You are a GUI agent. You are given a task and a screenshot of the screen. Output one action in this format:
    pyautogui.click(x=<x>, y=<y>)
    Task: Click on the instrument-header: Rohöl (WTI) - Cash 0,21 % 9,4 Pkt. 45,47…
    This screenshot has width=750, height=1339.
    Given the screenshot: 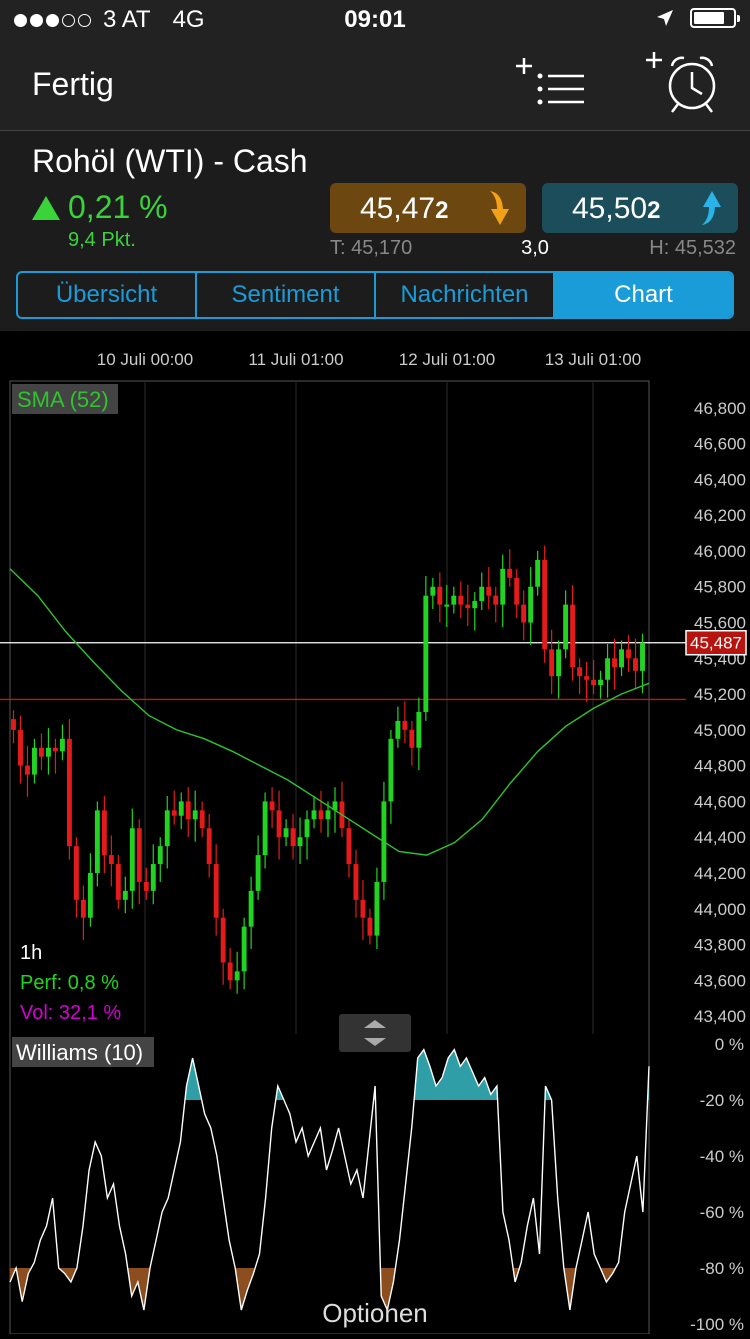 What is the action you would take?
    pyautogui.click(x=375, y=231)
    